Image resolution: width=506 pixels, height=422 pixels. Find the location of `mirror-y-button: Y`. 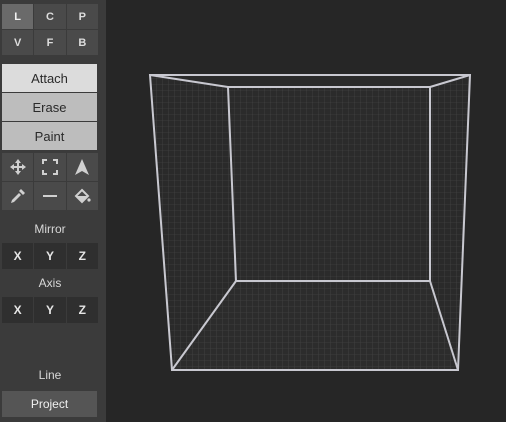

mirror-y-button: Y is located at coordinates (50, 256).